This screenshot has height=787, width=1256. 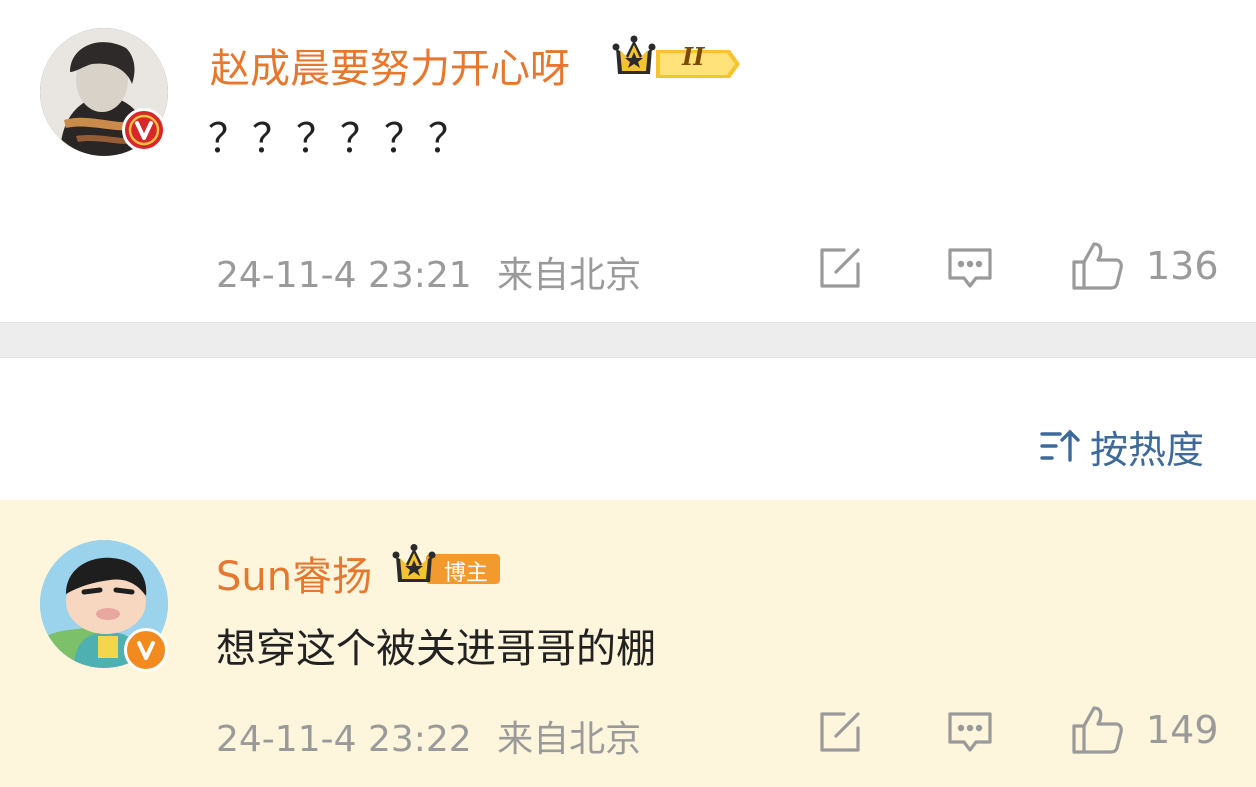 I want to click on level-badge-label: 博主, so click(x=466, y=573).